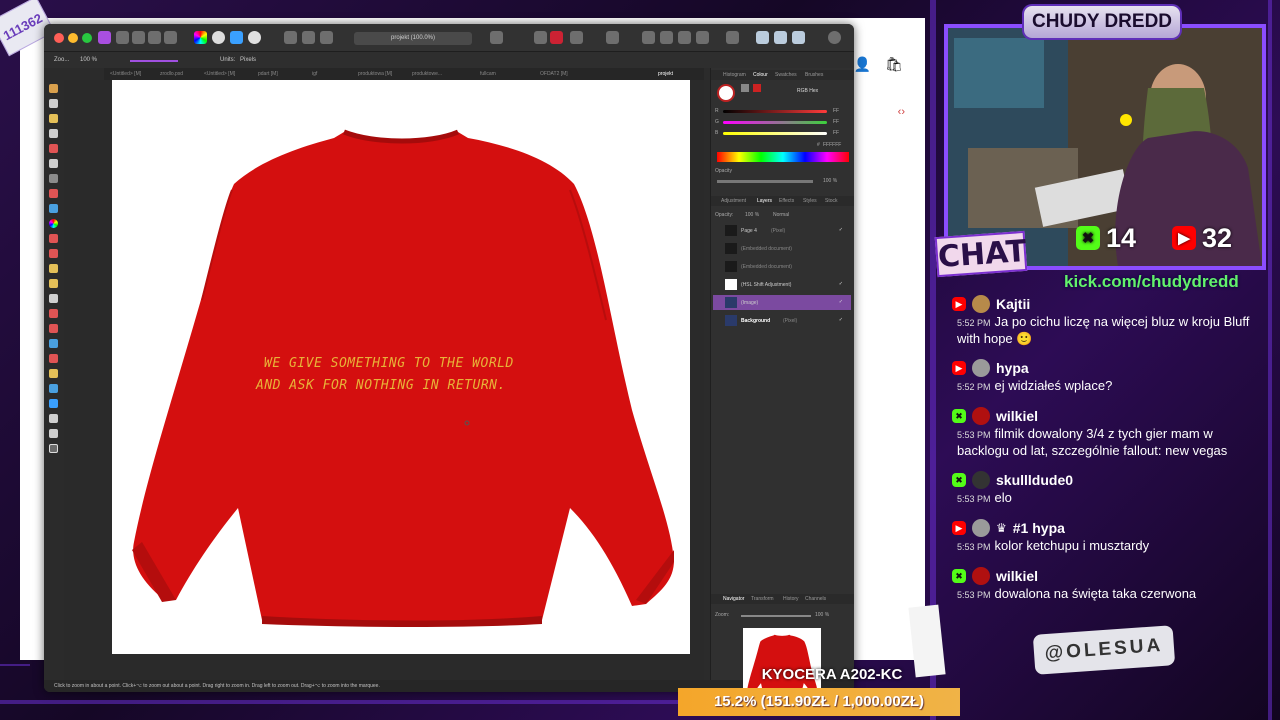  Describe the element at coordinates (53, 118) in the screenshot. I see `color-picker-tool-icon` at that location.